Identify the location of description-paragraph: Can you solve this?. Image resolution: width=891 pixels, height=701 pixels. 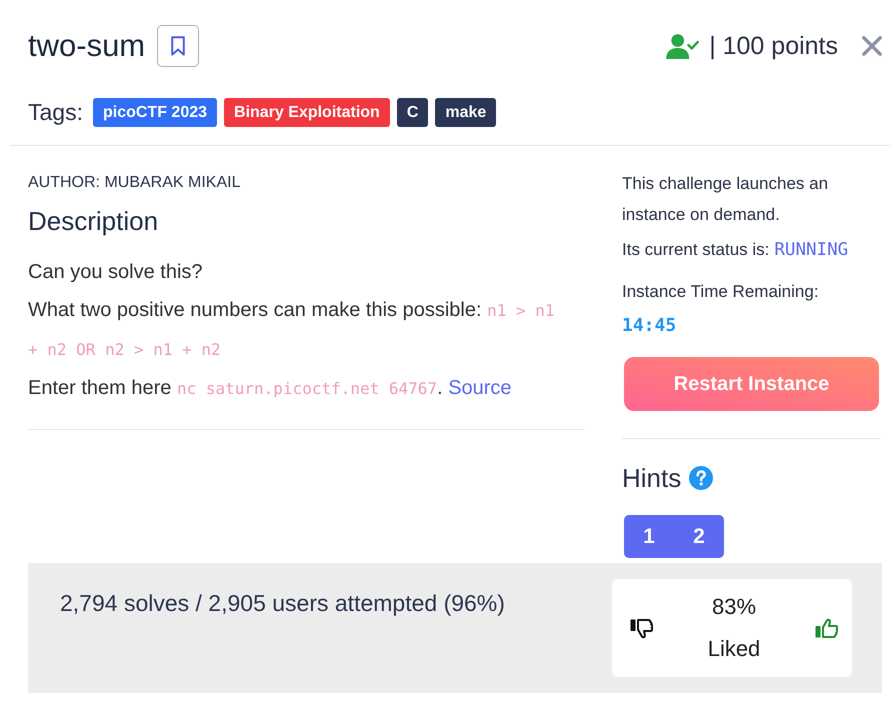
(116, 272).